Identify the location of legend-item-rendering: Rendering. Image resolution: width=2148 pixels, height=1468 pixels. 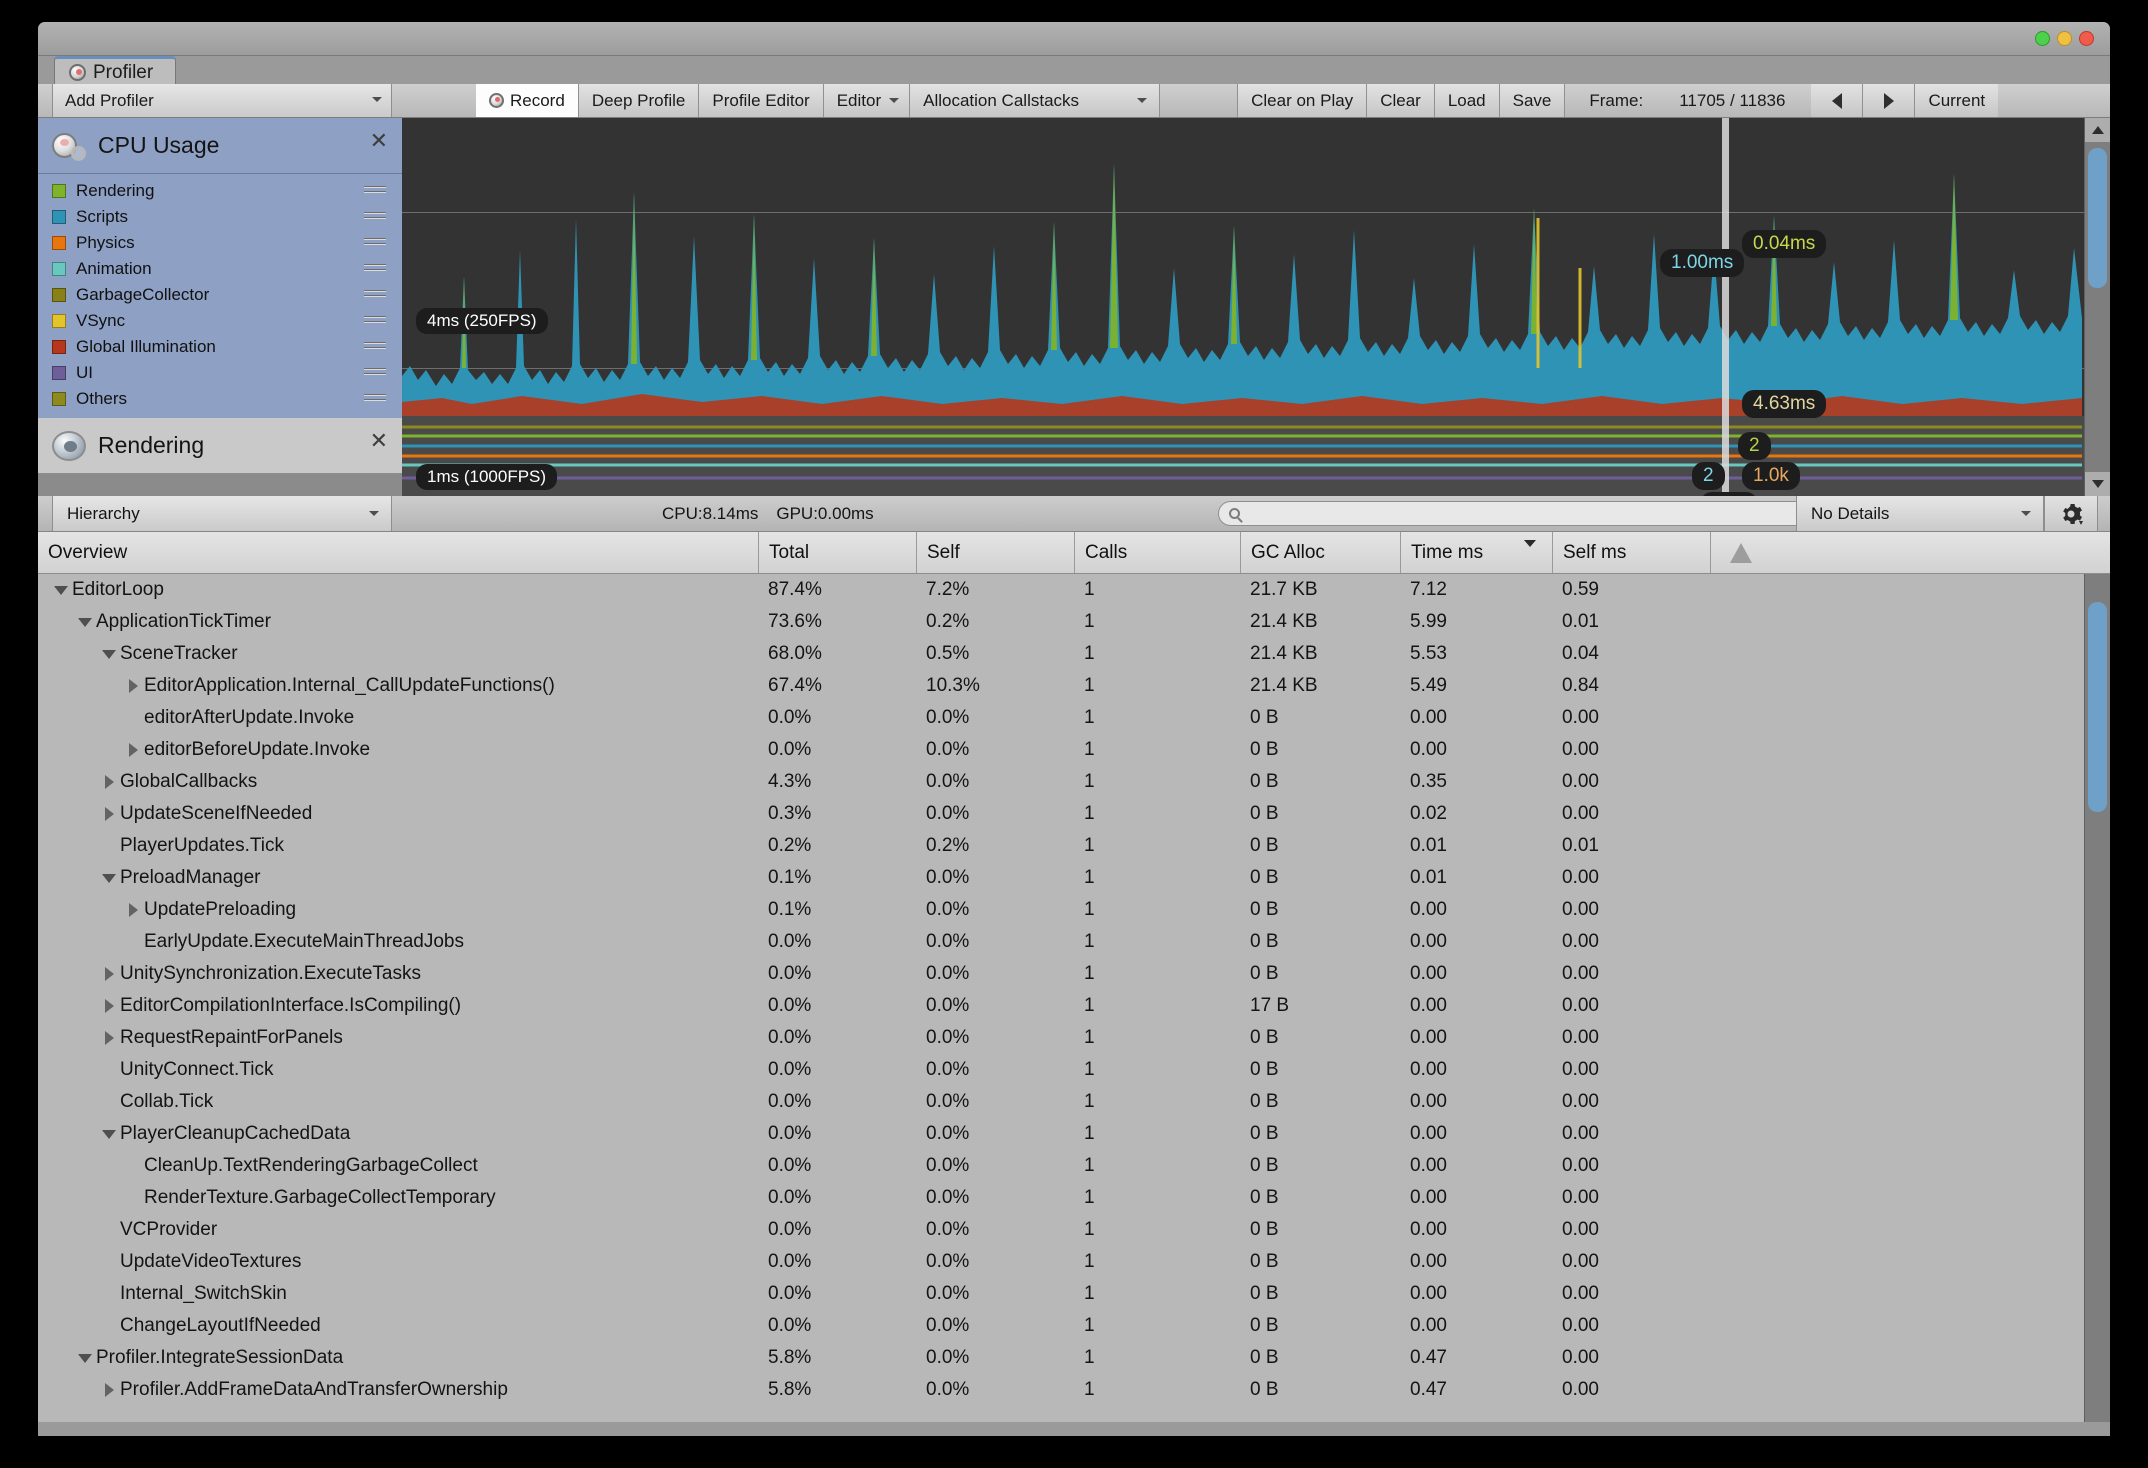
(220, 191).